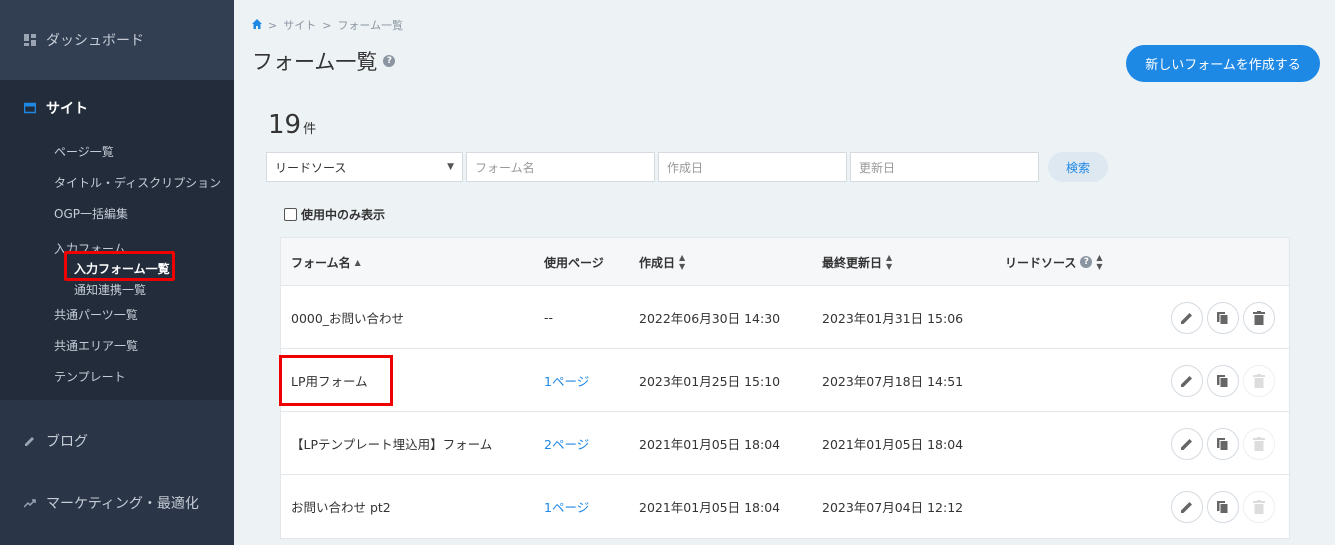 The image size is (1335, 545). I want to click on only-in-use-toggle: 使用中のみ表示, so click(334, 214).